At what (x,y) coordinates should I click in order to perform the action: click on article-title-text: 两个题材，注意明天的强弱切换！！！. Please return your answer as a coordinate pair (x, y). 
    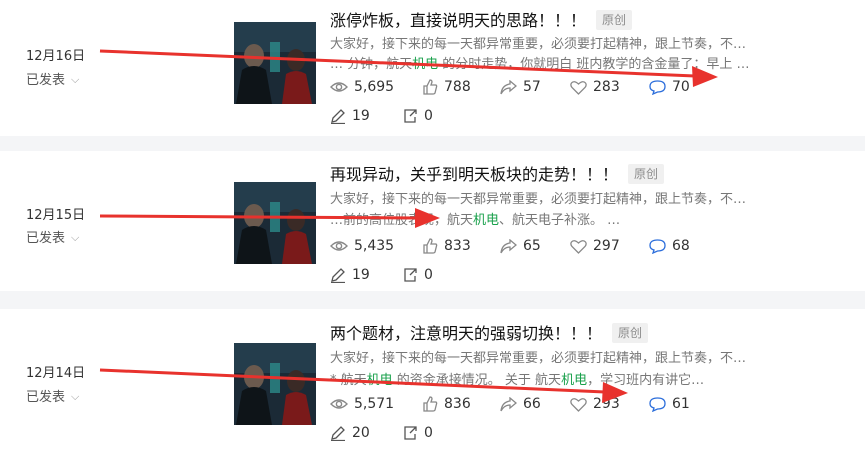
    Looking at the image, I should click on (466, 333).